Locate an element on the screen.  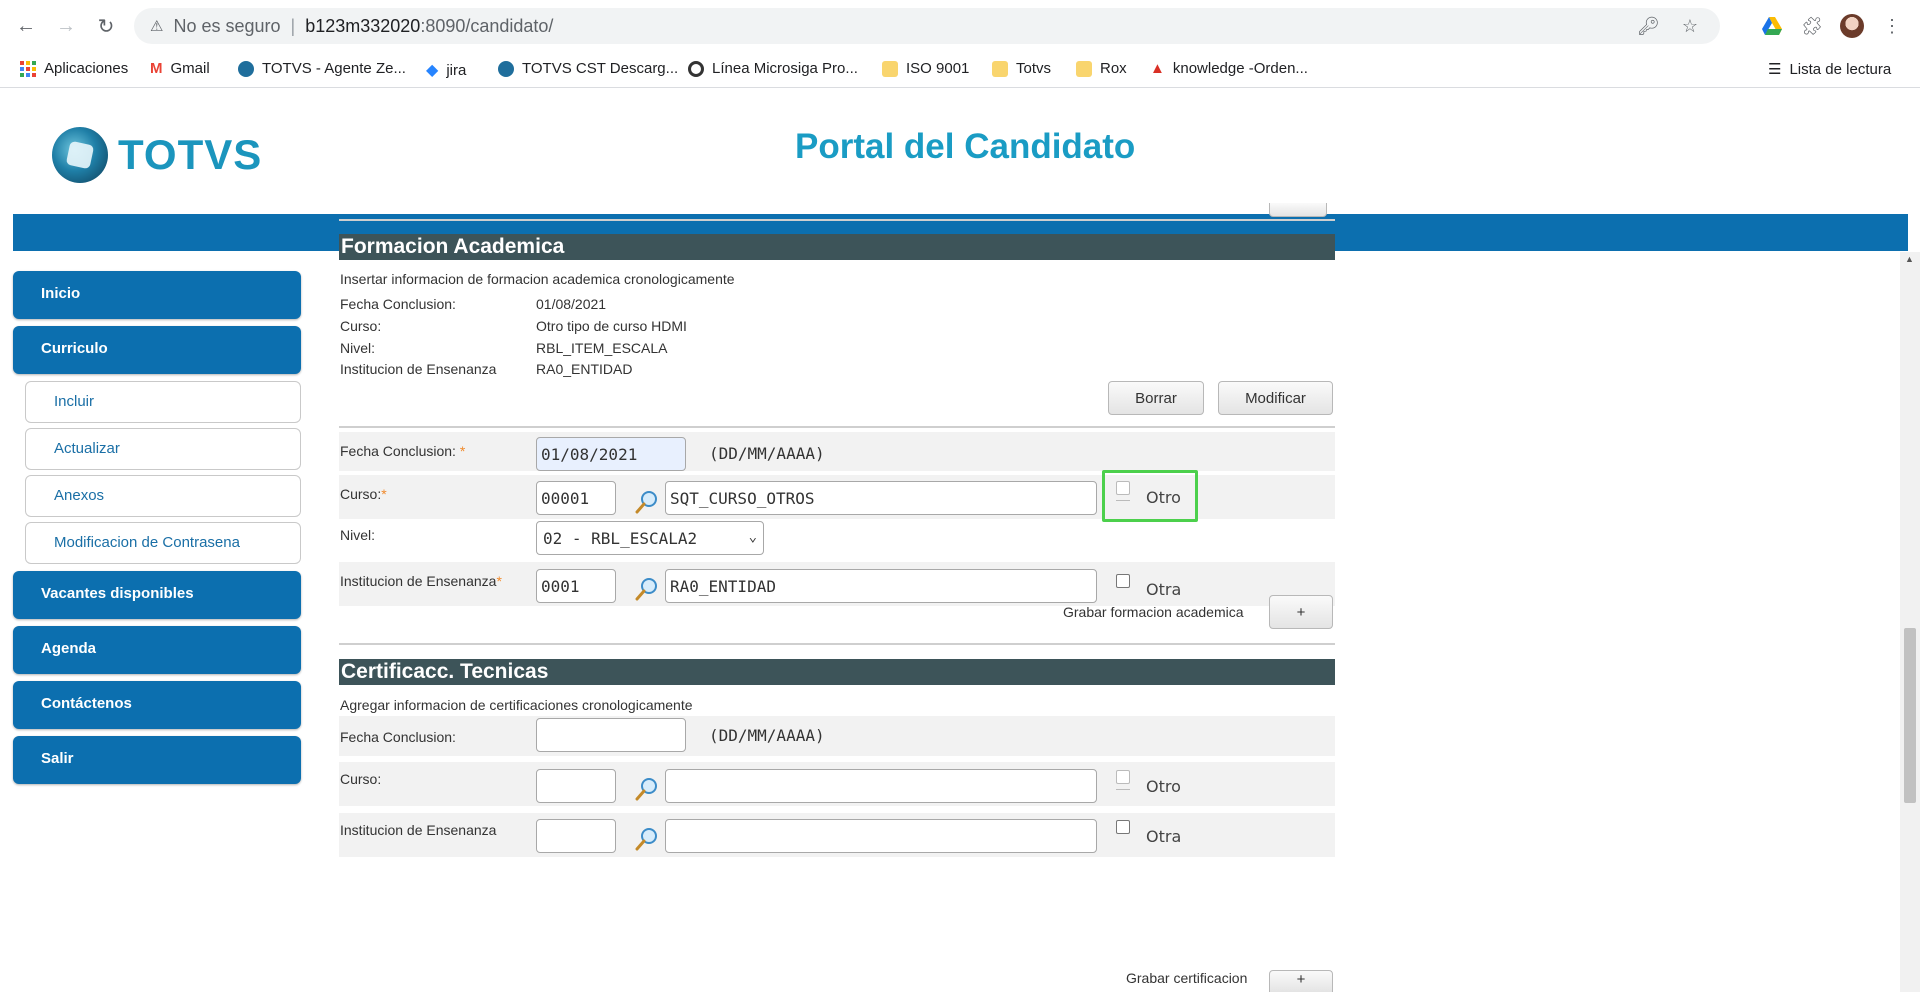
otro-label: Otro is located at coordinates (1163, 497).